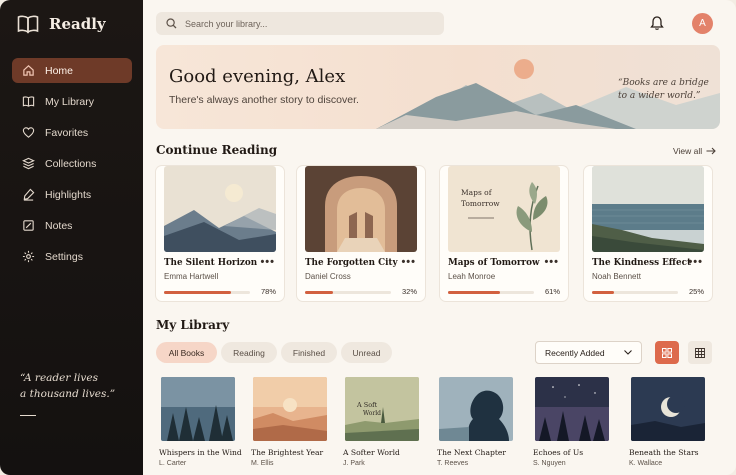 Image resolution: width=736 pixels, height=475 pixels. I want to click on library-book: The Next Chapter T. Reeves, so click(476, 426).